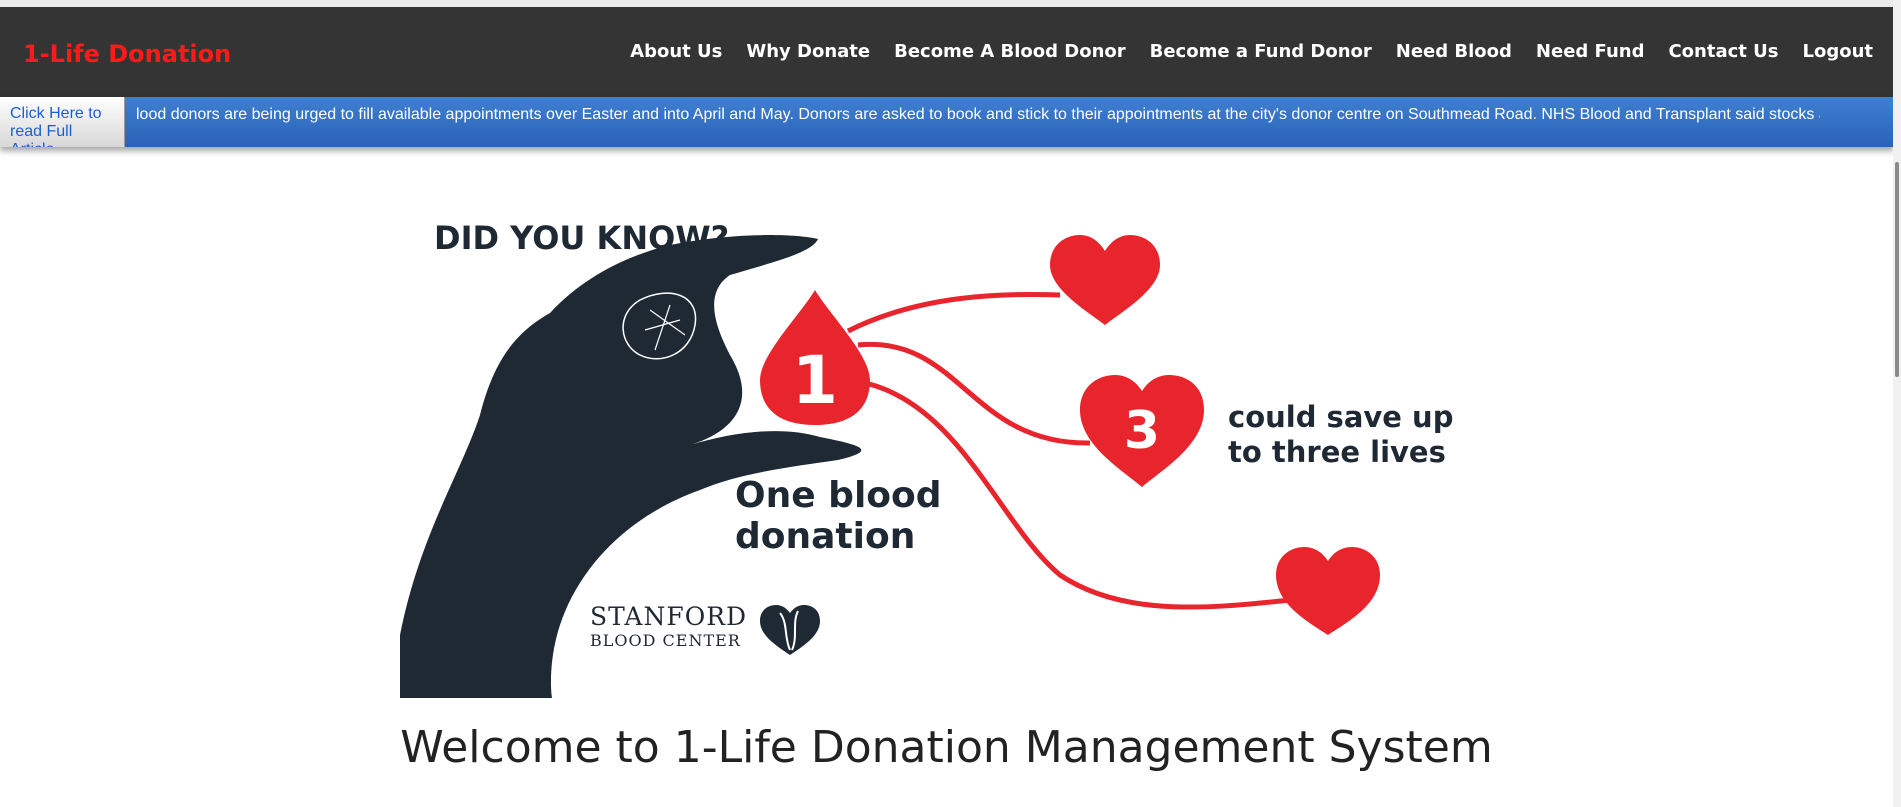 This screenshot has width=1901, height=807. What do you see at coordinates (581, 238) in the screenshot?
I see `infographic-headline: DID YOU KNOW?` at bounding box center [581, 238].